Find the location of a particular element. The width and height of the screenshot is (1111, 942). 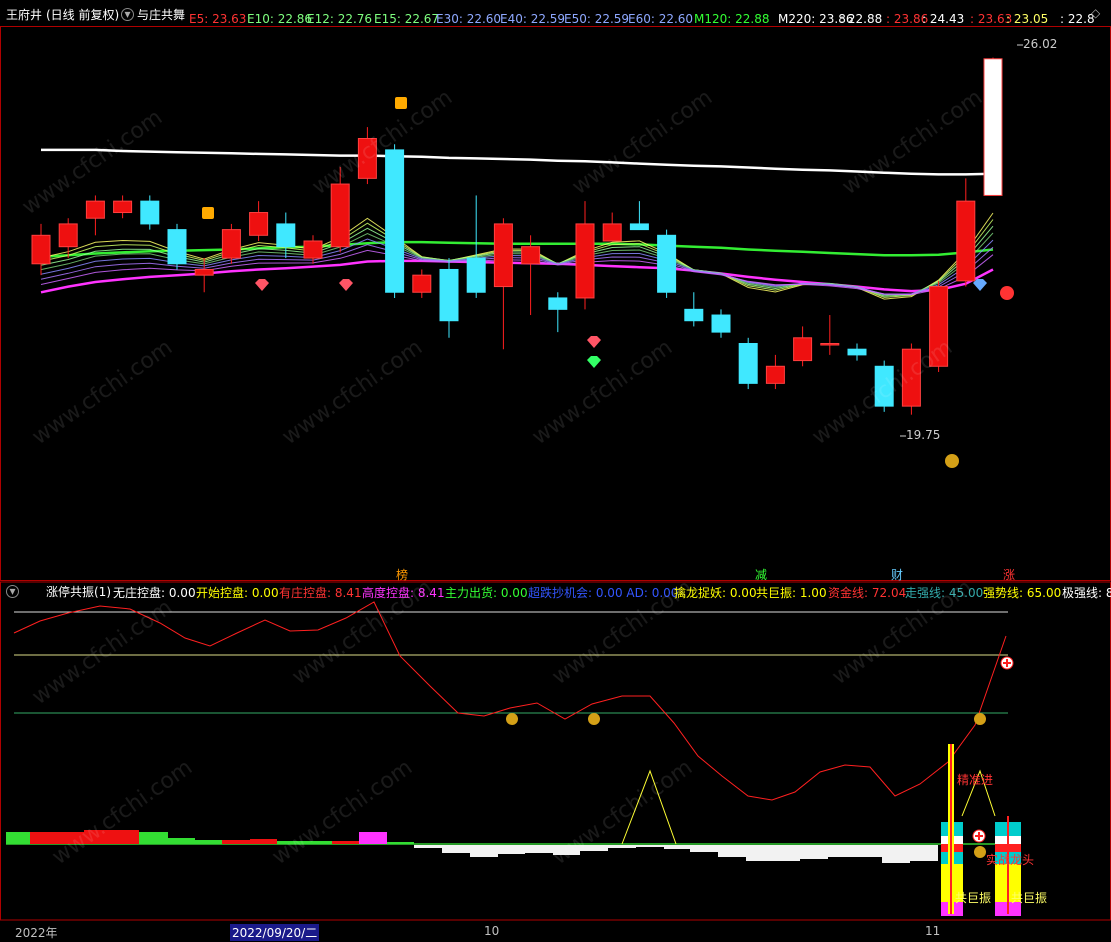

ma-value: : 23.05 is located at coordinates (1027, 19).